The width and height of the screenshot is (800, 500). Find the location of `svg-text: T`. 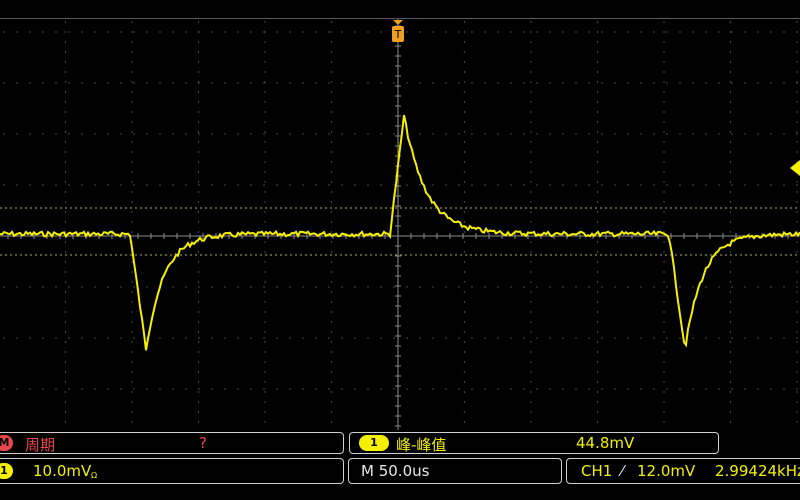

svg-text: T is located at coordinates (398, 34).